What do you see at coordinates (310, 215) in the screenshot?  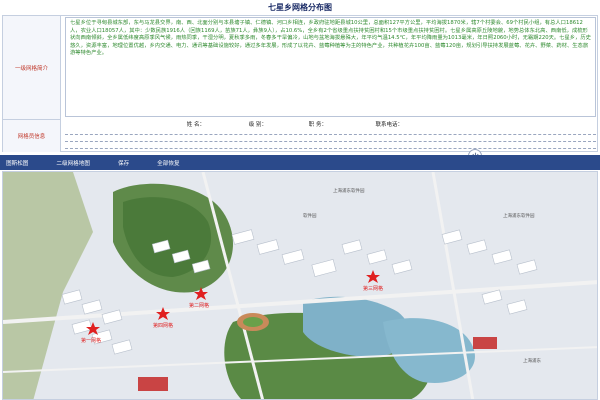 I see `road-label: 软件园` at bounding box center [310, 215].